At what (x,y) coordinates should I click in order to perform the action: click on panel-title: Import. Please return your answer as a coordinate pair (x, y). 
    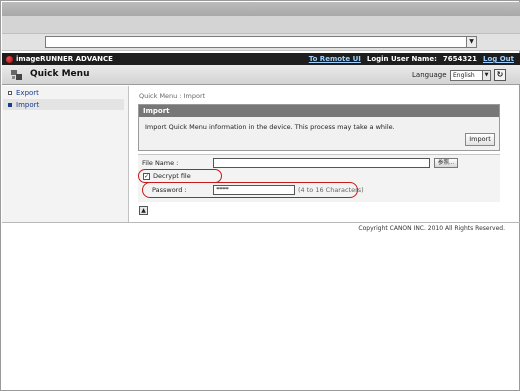
    Looking at the image, I should click on (319, 111).